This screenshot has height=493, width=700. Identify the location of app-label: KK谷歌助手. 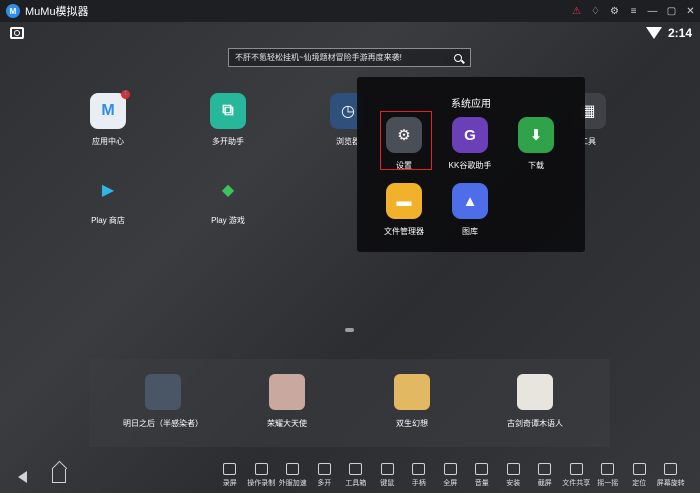
(470, 165).